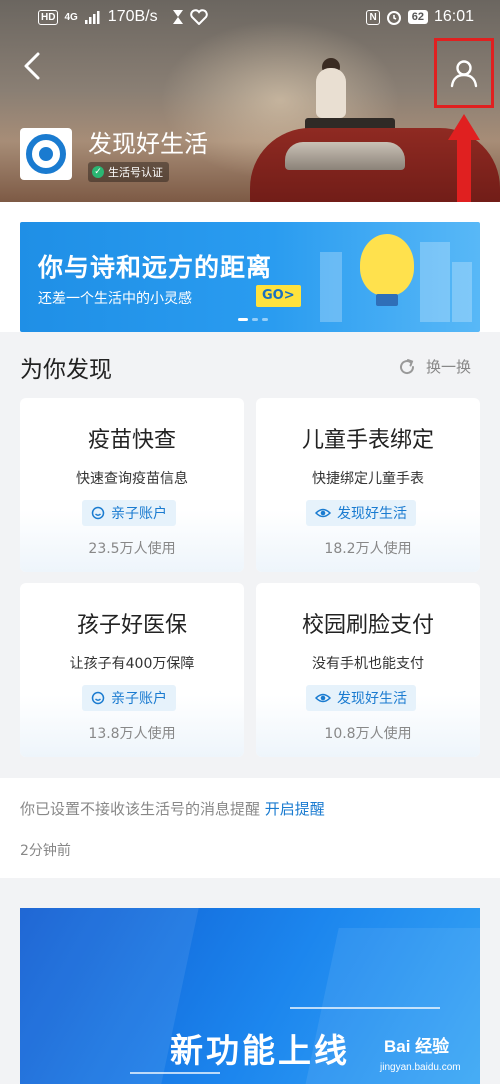 Image resolution: width=500 pixels, height=1084 pixels. I want to click on watermark-logo: Bai 经验, so click(417, 1046).